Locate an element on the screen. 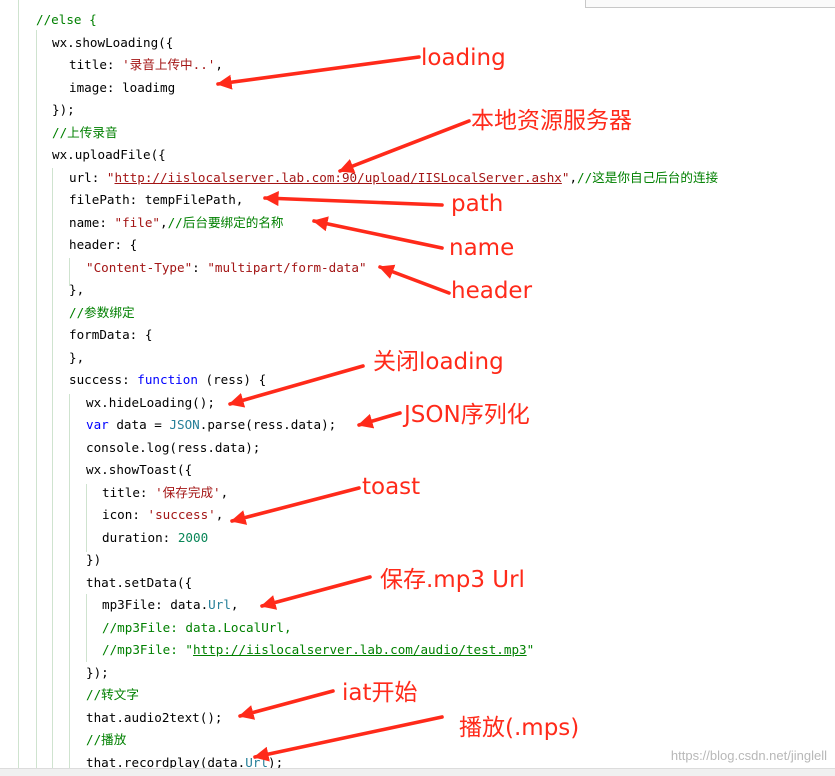  annotation-label: 播放(.mps) is located at coordinates (519, 728).